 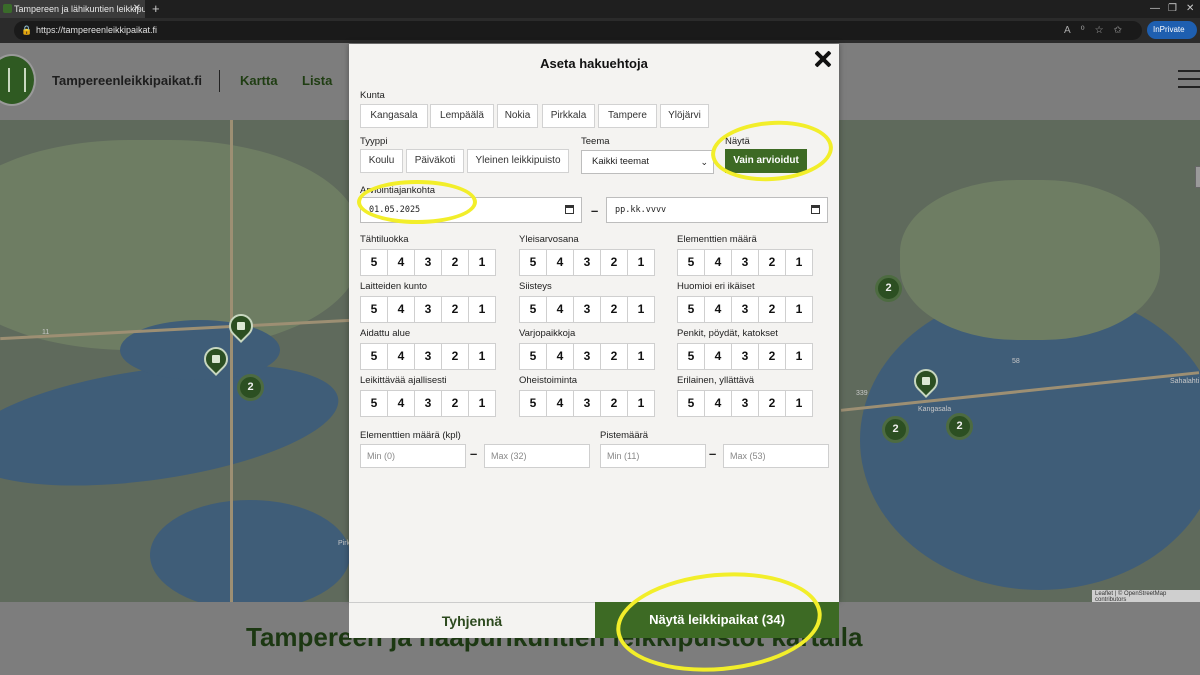 I want to click on rating-label: Erilainen, yllättävä, so click(x=716, y=380).